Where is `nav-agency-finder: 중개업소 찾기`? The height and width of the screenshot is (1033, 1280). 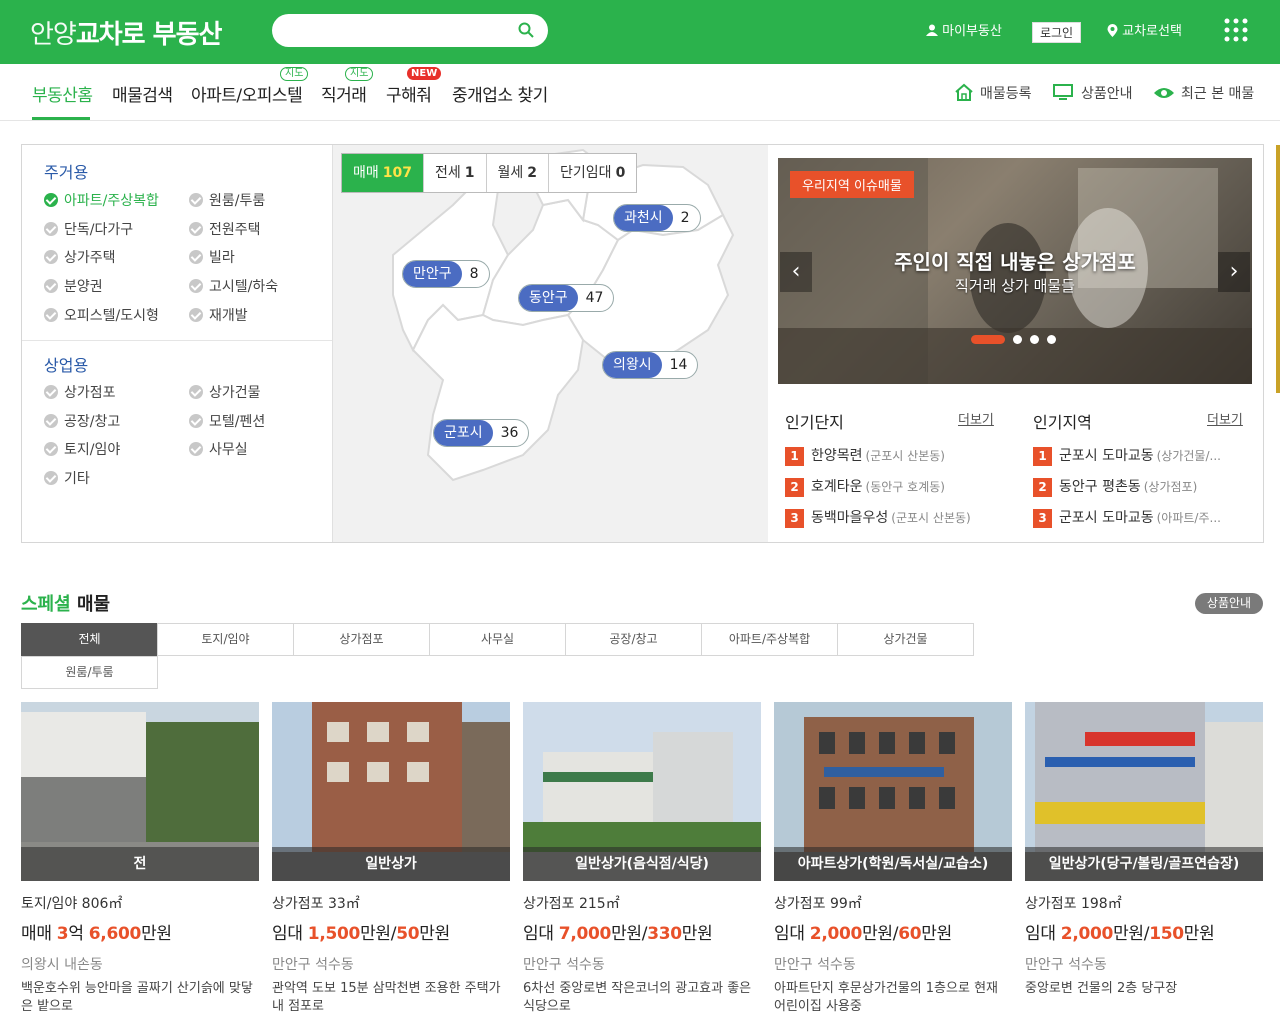
nav-agency-finder: 중개업소 찾기 is located at coordinates (500, 93).